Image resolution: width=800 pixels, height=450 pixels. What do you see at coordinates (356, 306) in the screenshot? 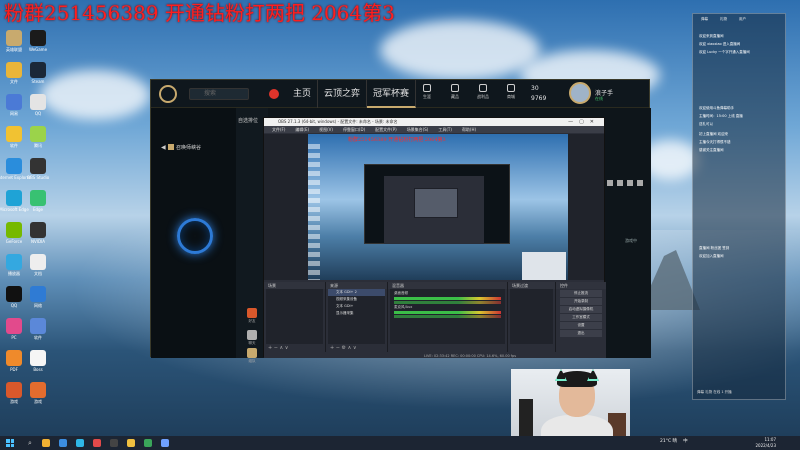
I see `source-row: 文本 GDI+` at bounding box center [356, 306].